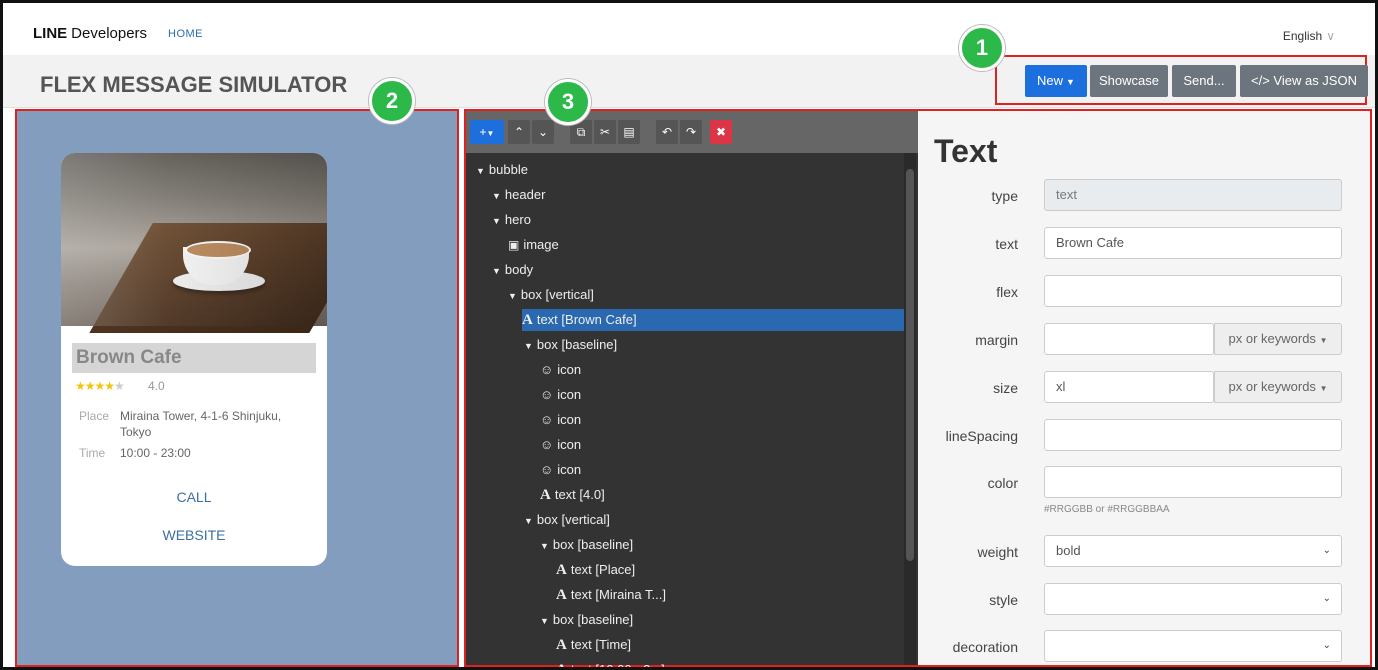 Image resolution: width=1378 pixels, height=670 pixels. Describe the element at coordinates (508, 169) in the screenshot. I see `tree-node-label: bubble` at that location.